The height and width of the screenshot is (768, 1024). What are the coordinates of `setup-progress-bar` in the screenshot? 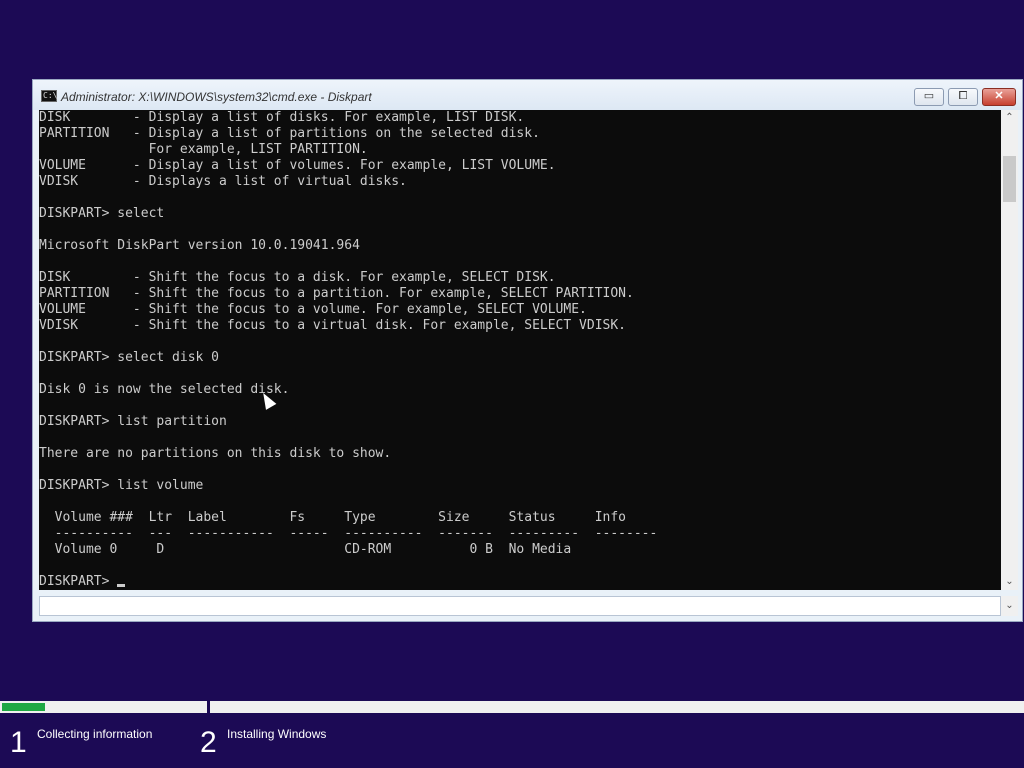 It's located at (512, 707).